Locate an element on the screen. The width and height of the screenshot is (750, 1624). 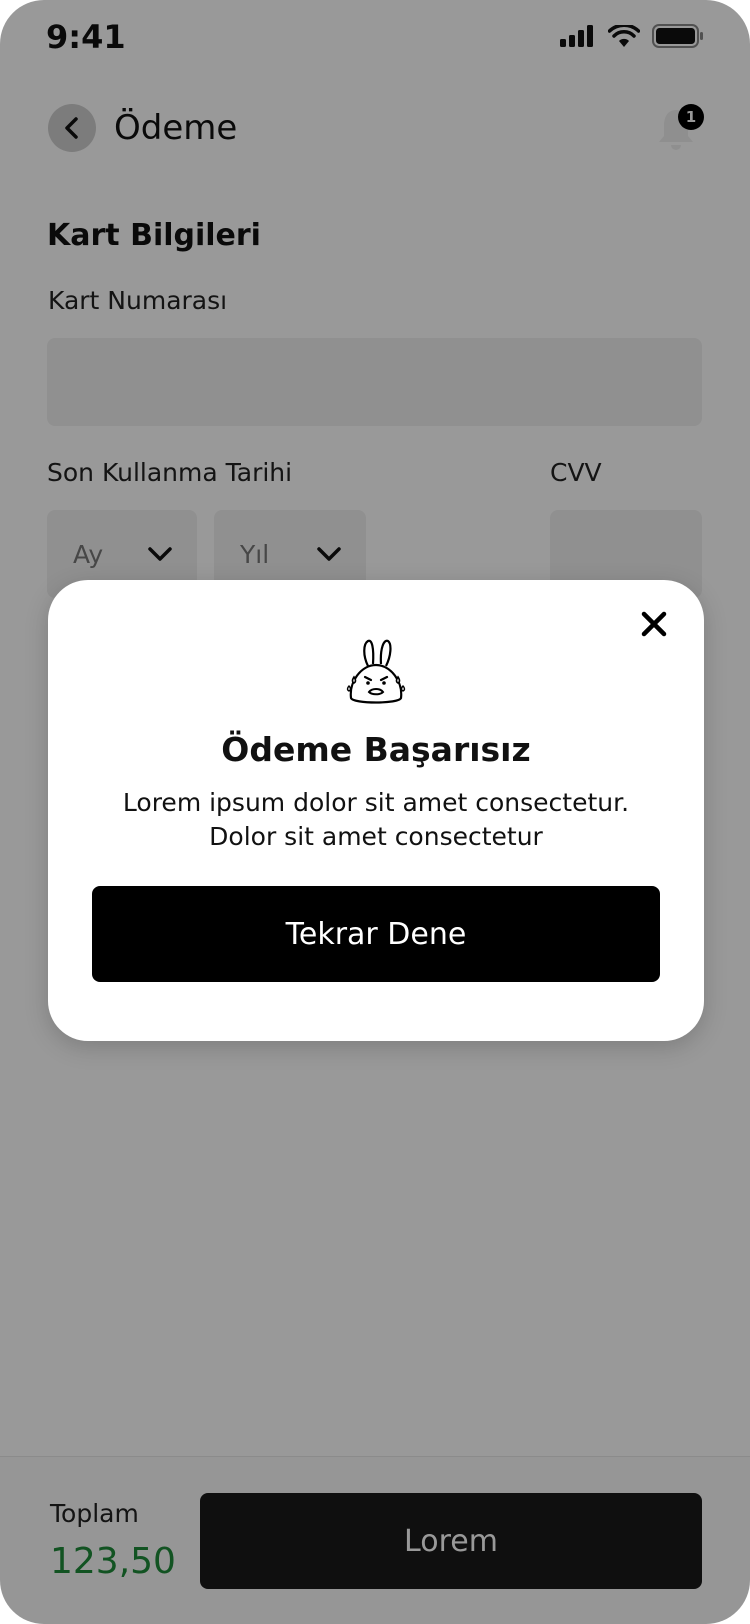
close-button is located at coordinates (654, 624).